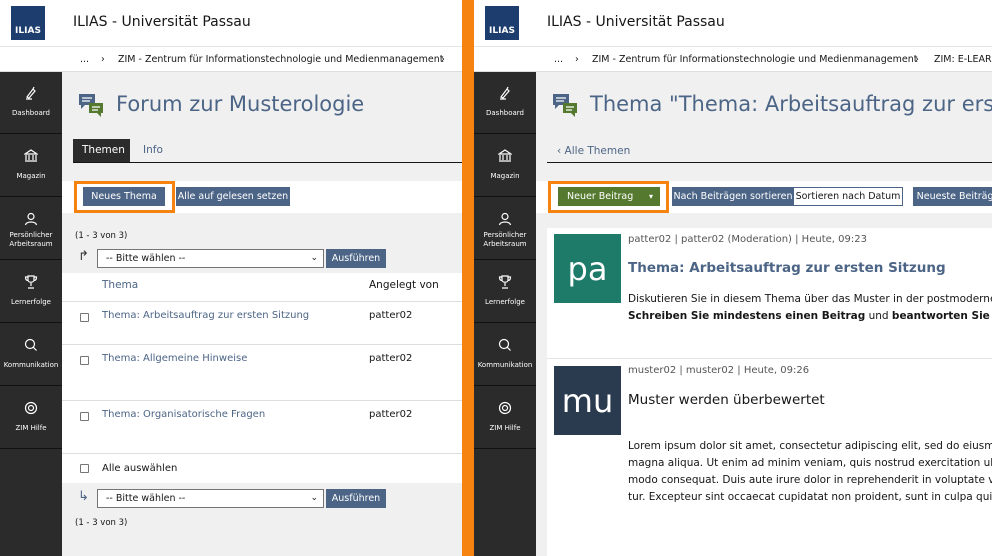  What do you see at coordinates (139, 468) in the screenshot?
I see `select-all-label: Alle auswählen` at bounding box center [139, 468].